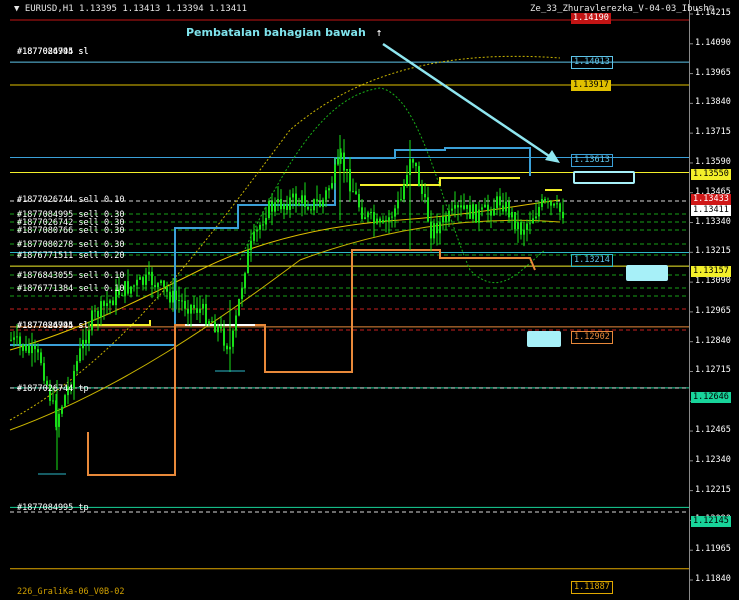  What do you see at coordinates (70, 256) in the screenshot?
I see `order-label: #1876771511 sell 0.20` at bounding box center [70, 256].